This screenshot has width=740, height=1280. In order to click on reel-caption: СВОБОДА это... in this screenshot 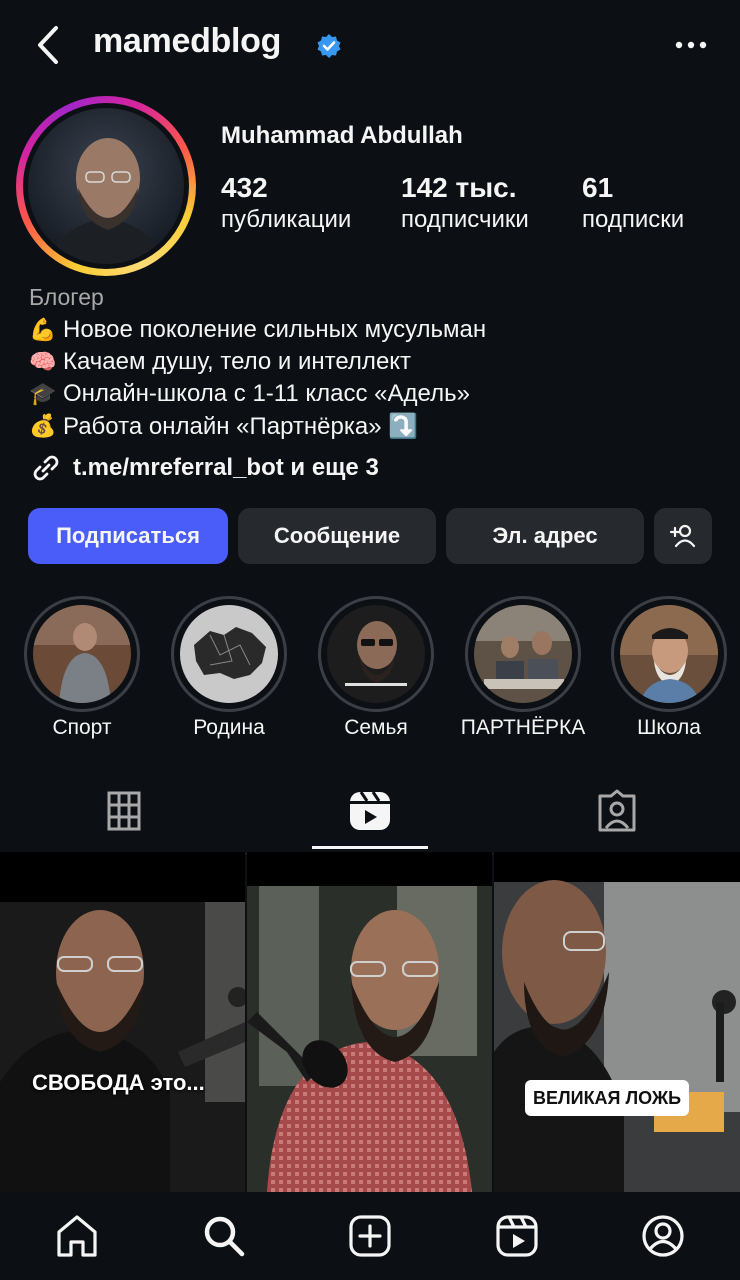, I will do `click(118, 1082)`.